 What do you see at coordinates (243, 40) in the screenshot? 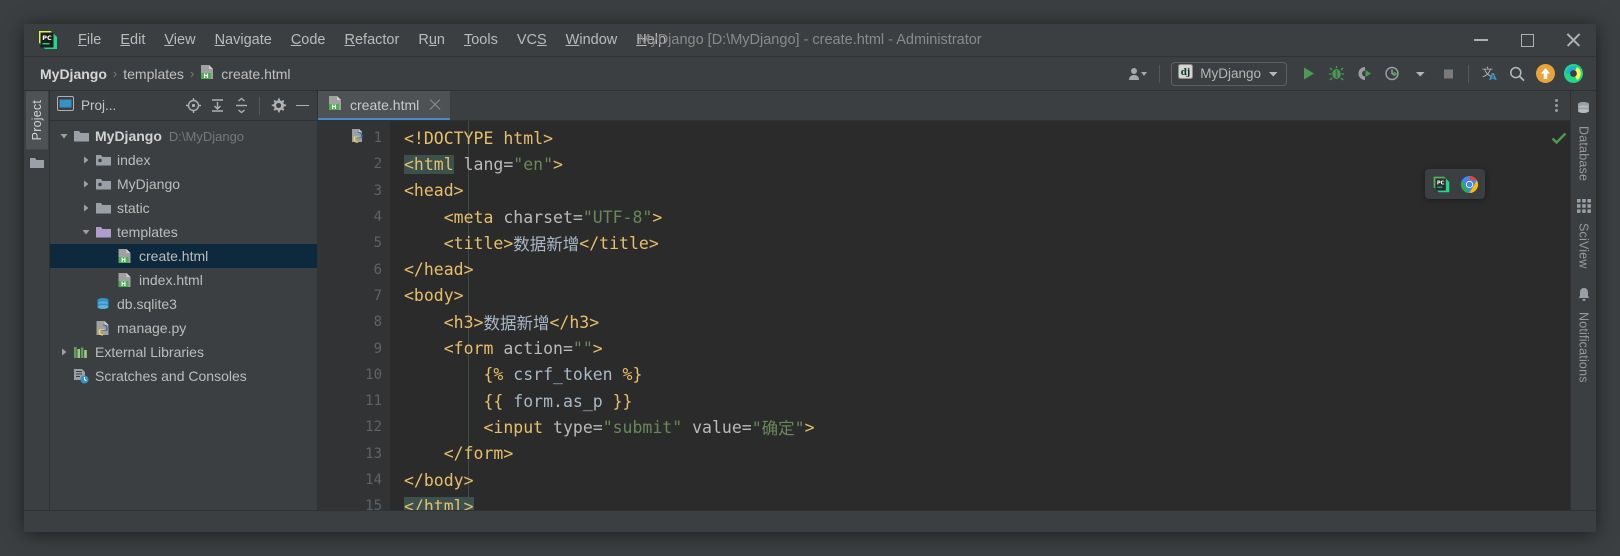
I see `menu-item-navigate: Navigate` at bounding box center [243, 40].